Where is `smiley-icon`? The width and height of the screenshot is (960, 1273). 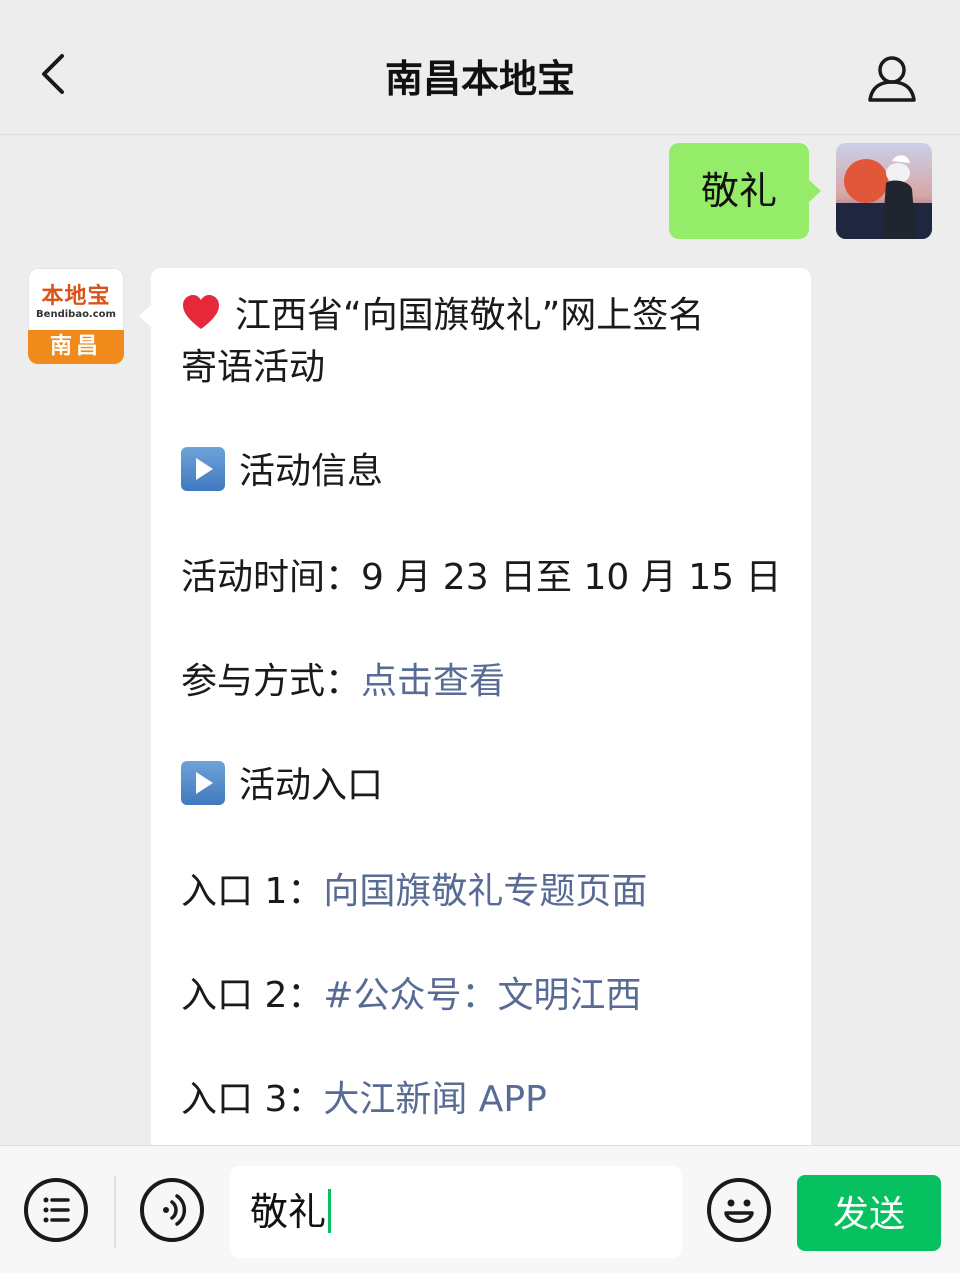 smiley-icon is located at coordinates (739, 1211).